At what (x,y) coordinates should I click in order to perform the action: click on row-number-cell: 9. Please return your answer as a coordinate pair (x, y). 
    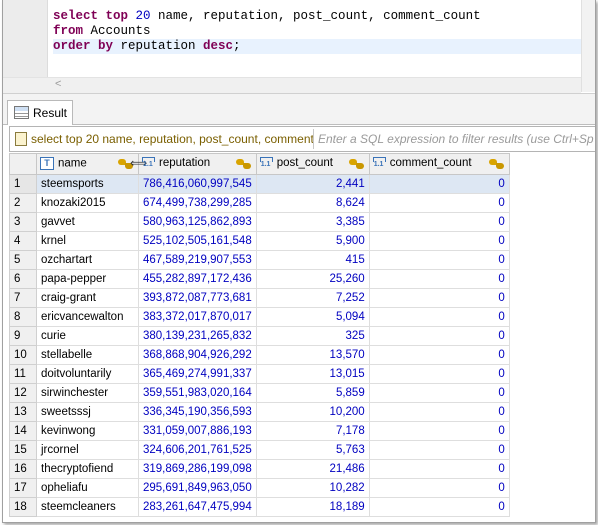
    Looking at the image, I should click on (23, 336).